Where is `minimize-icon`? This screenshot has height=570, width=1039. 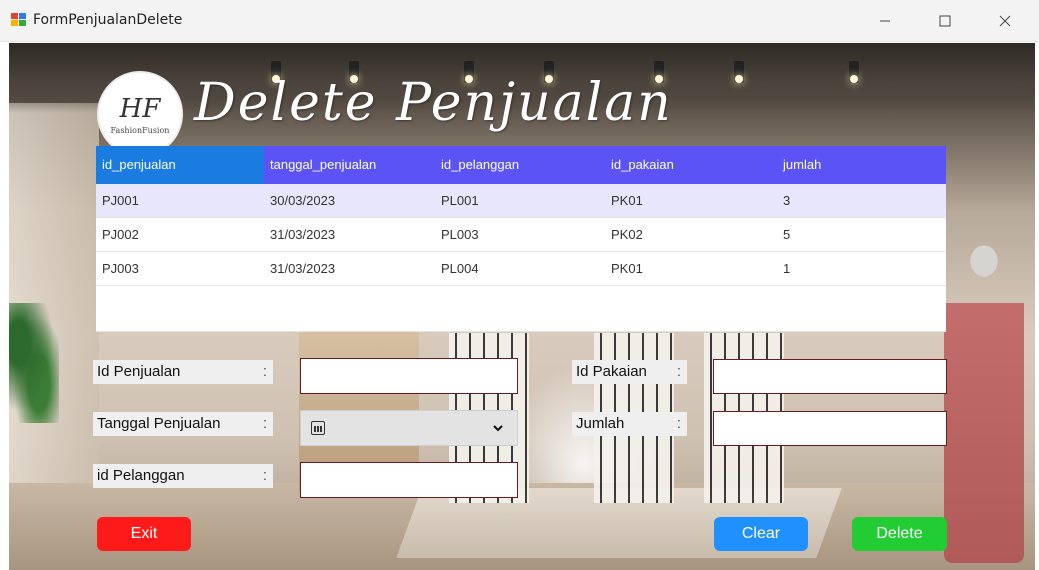 minimize-icon is located at coordinates (885, 21).